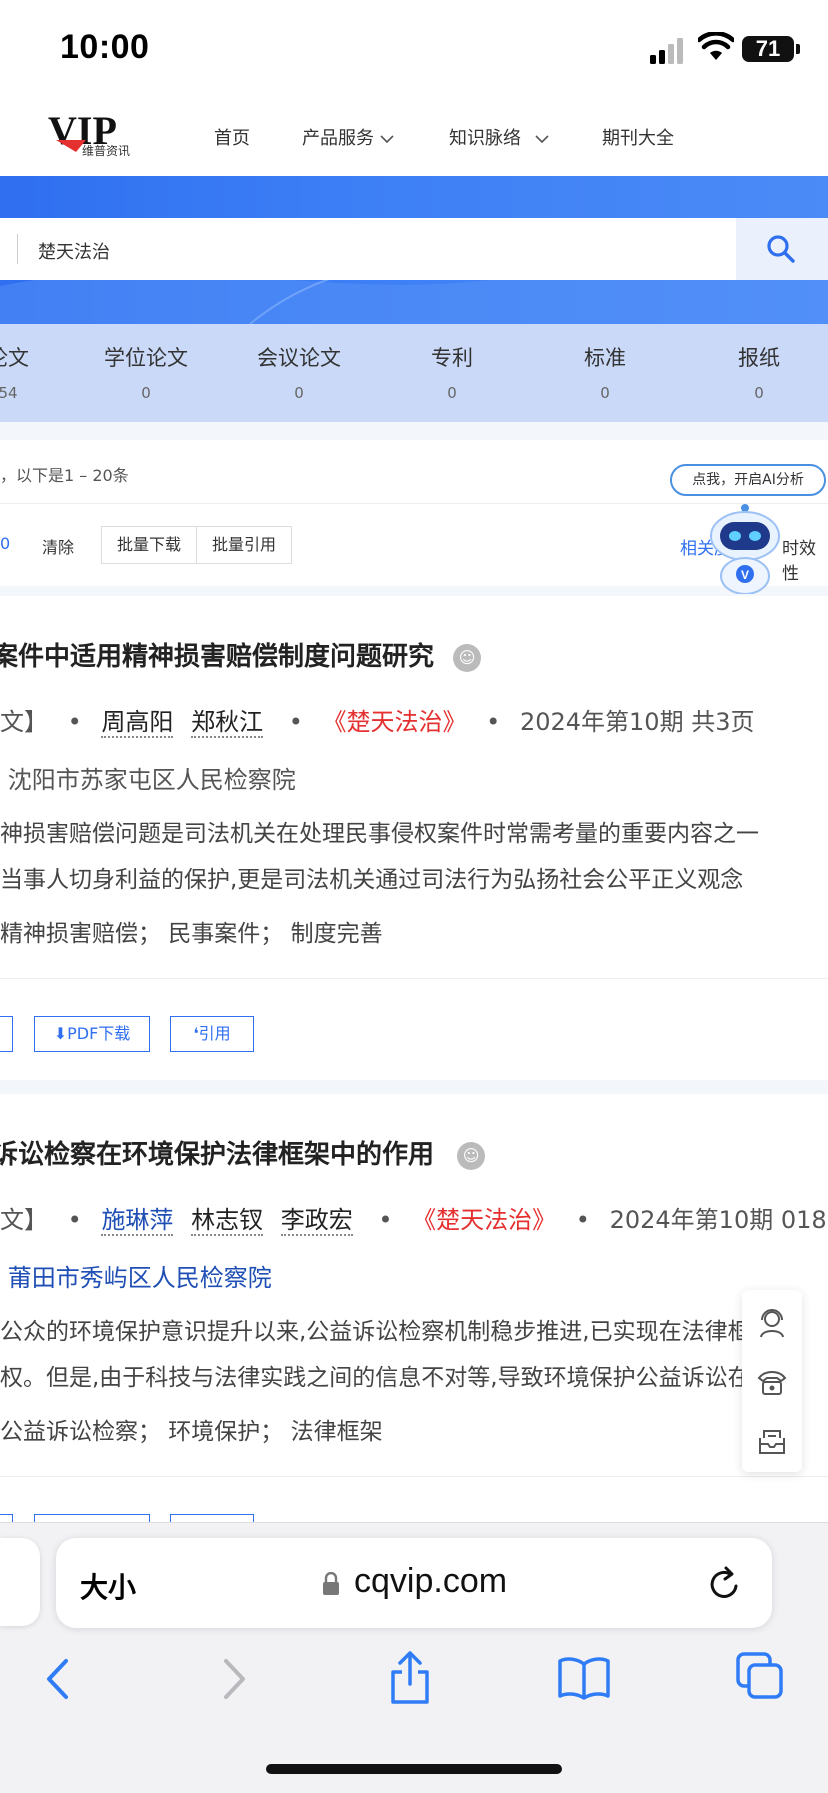 The width and height of the screenshot is (828, 1793). What do you see at coordinates (57, 1679) in the screenshot?
I see `back-icon` at bounding box center [57, 1679].